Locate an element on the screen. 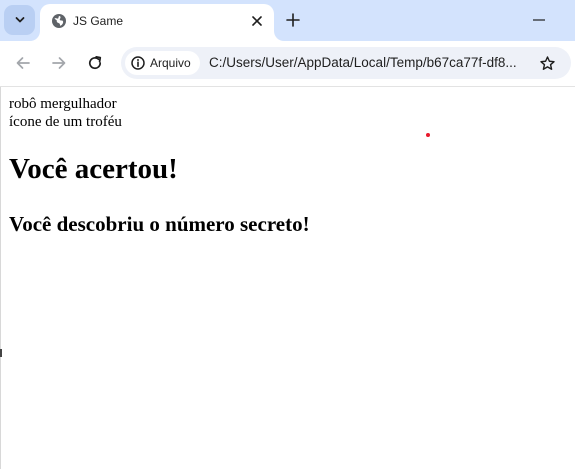 The width and height of the screenshot is (575, 469). page-subheading: Você descobriu o número secreto! is located at coordinates (159, 224).